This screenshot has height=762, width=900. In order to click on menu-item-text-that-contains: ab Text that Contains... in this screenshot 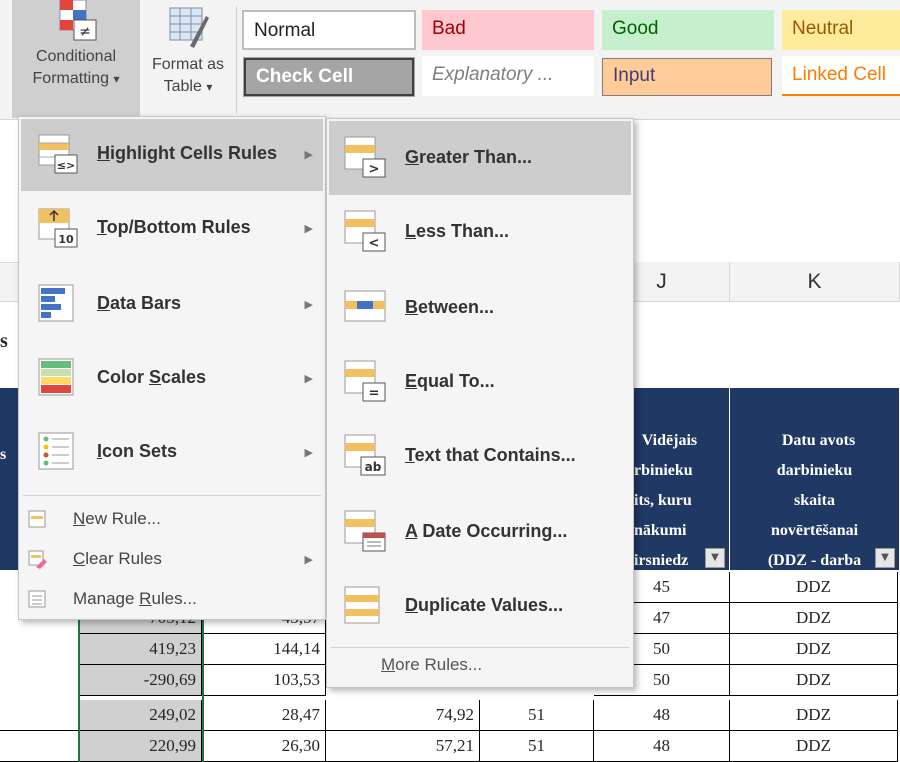, I will do `click(480, 456)`.